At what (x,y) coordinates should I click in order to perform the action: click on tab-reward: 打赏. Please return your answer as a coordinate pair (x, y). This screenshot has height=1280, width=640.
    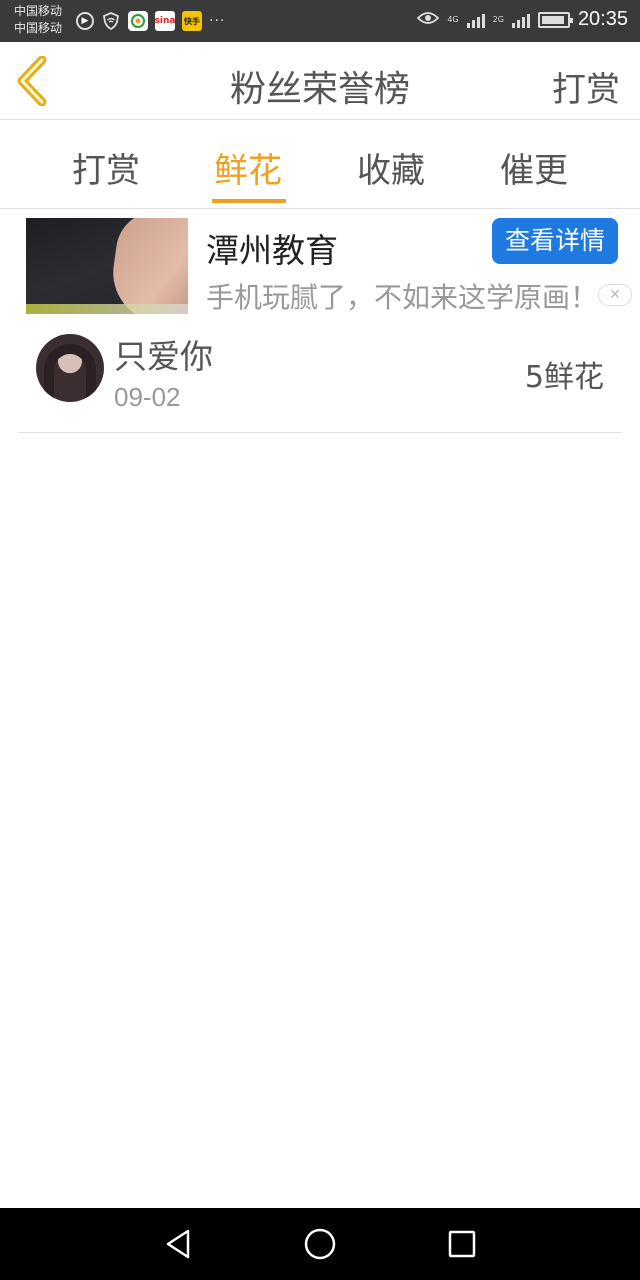
    Looking at the image, I should click on (106, 167).